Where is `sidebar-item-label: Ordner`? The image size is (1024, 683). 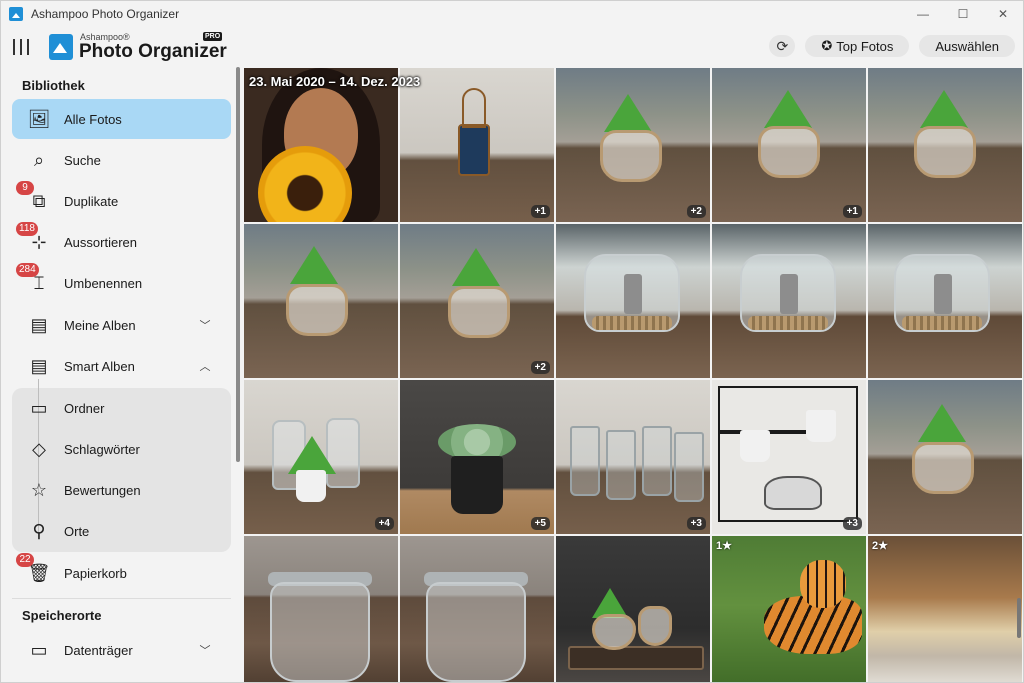
sidebar-item-label: Ordner is located at coordinates (84, 408).